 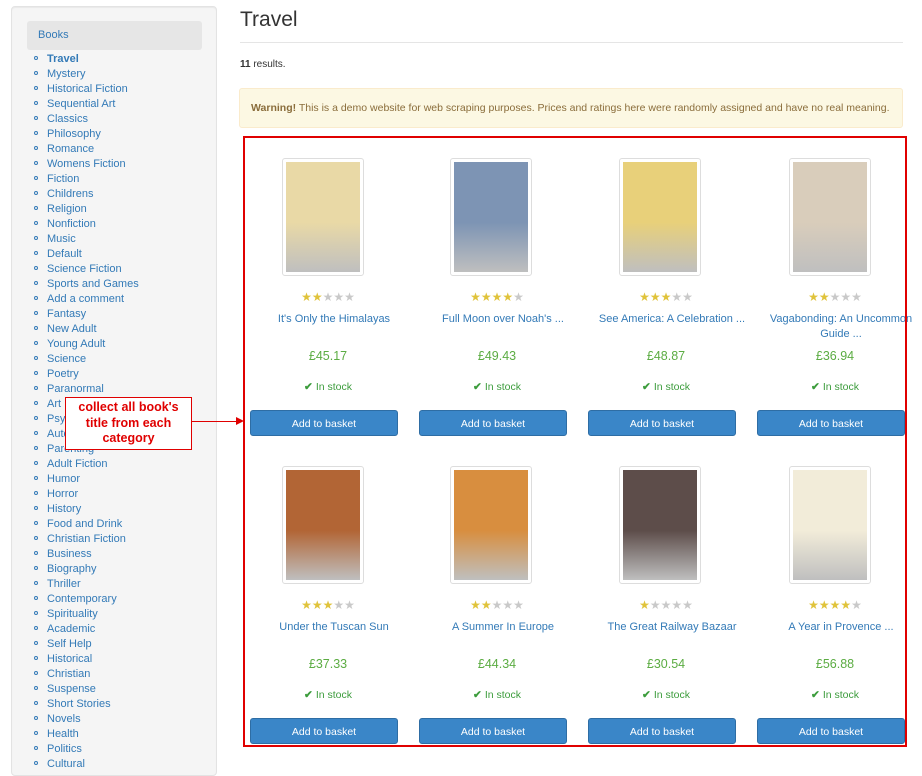 I want to click on category-link: Add a comment, so click(x=85, y=299).